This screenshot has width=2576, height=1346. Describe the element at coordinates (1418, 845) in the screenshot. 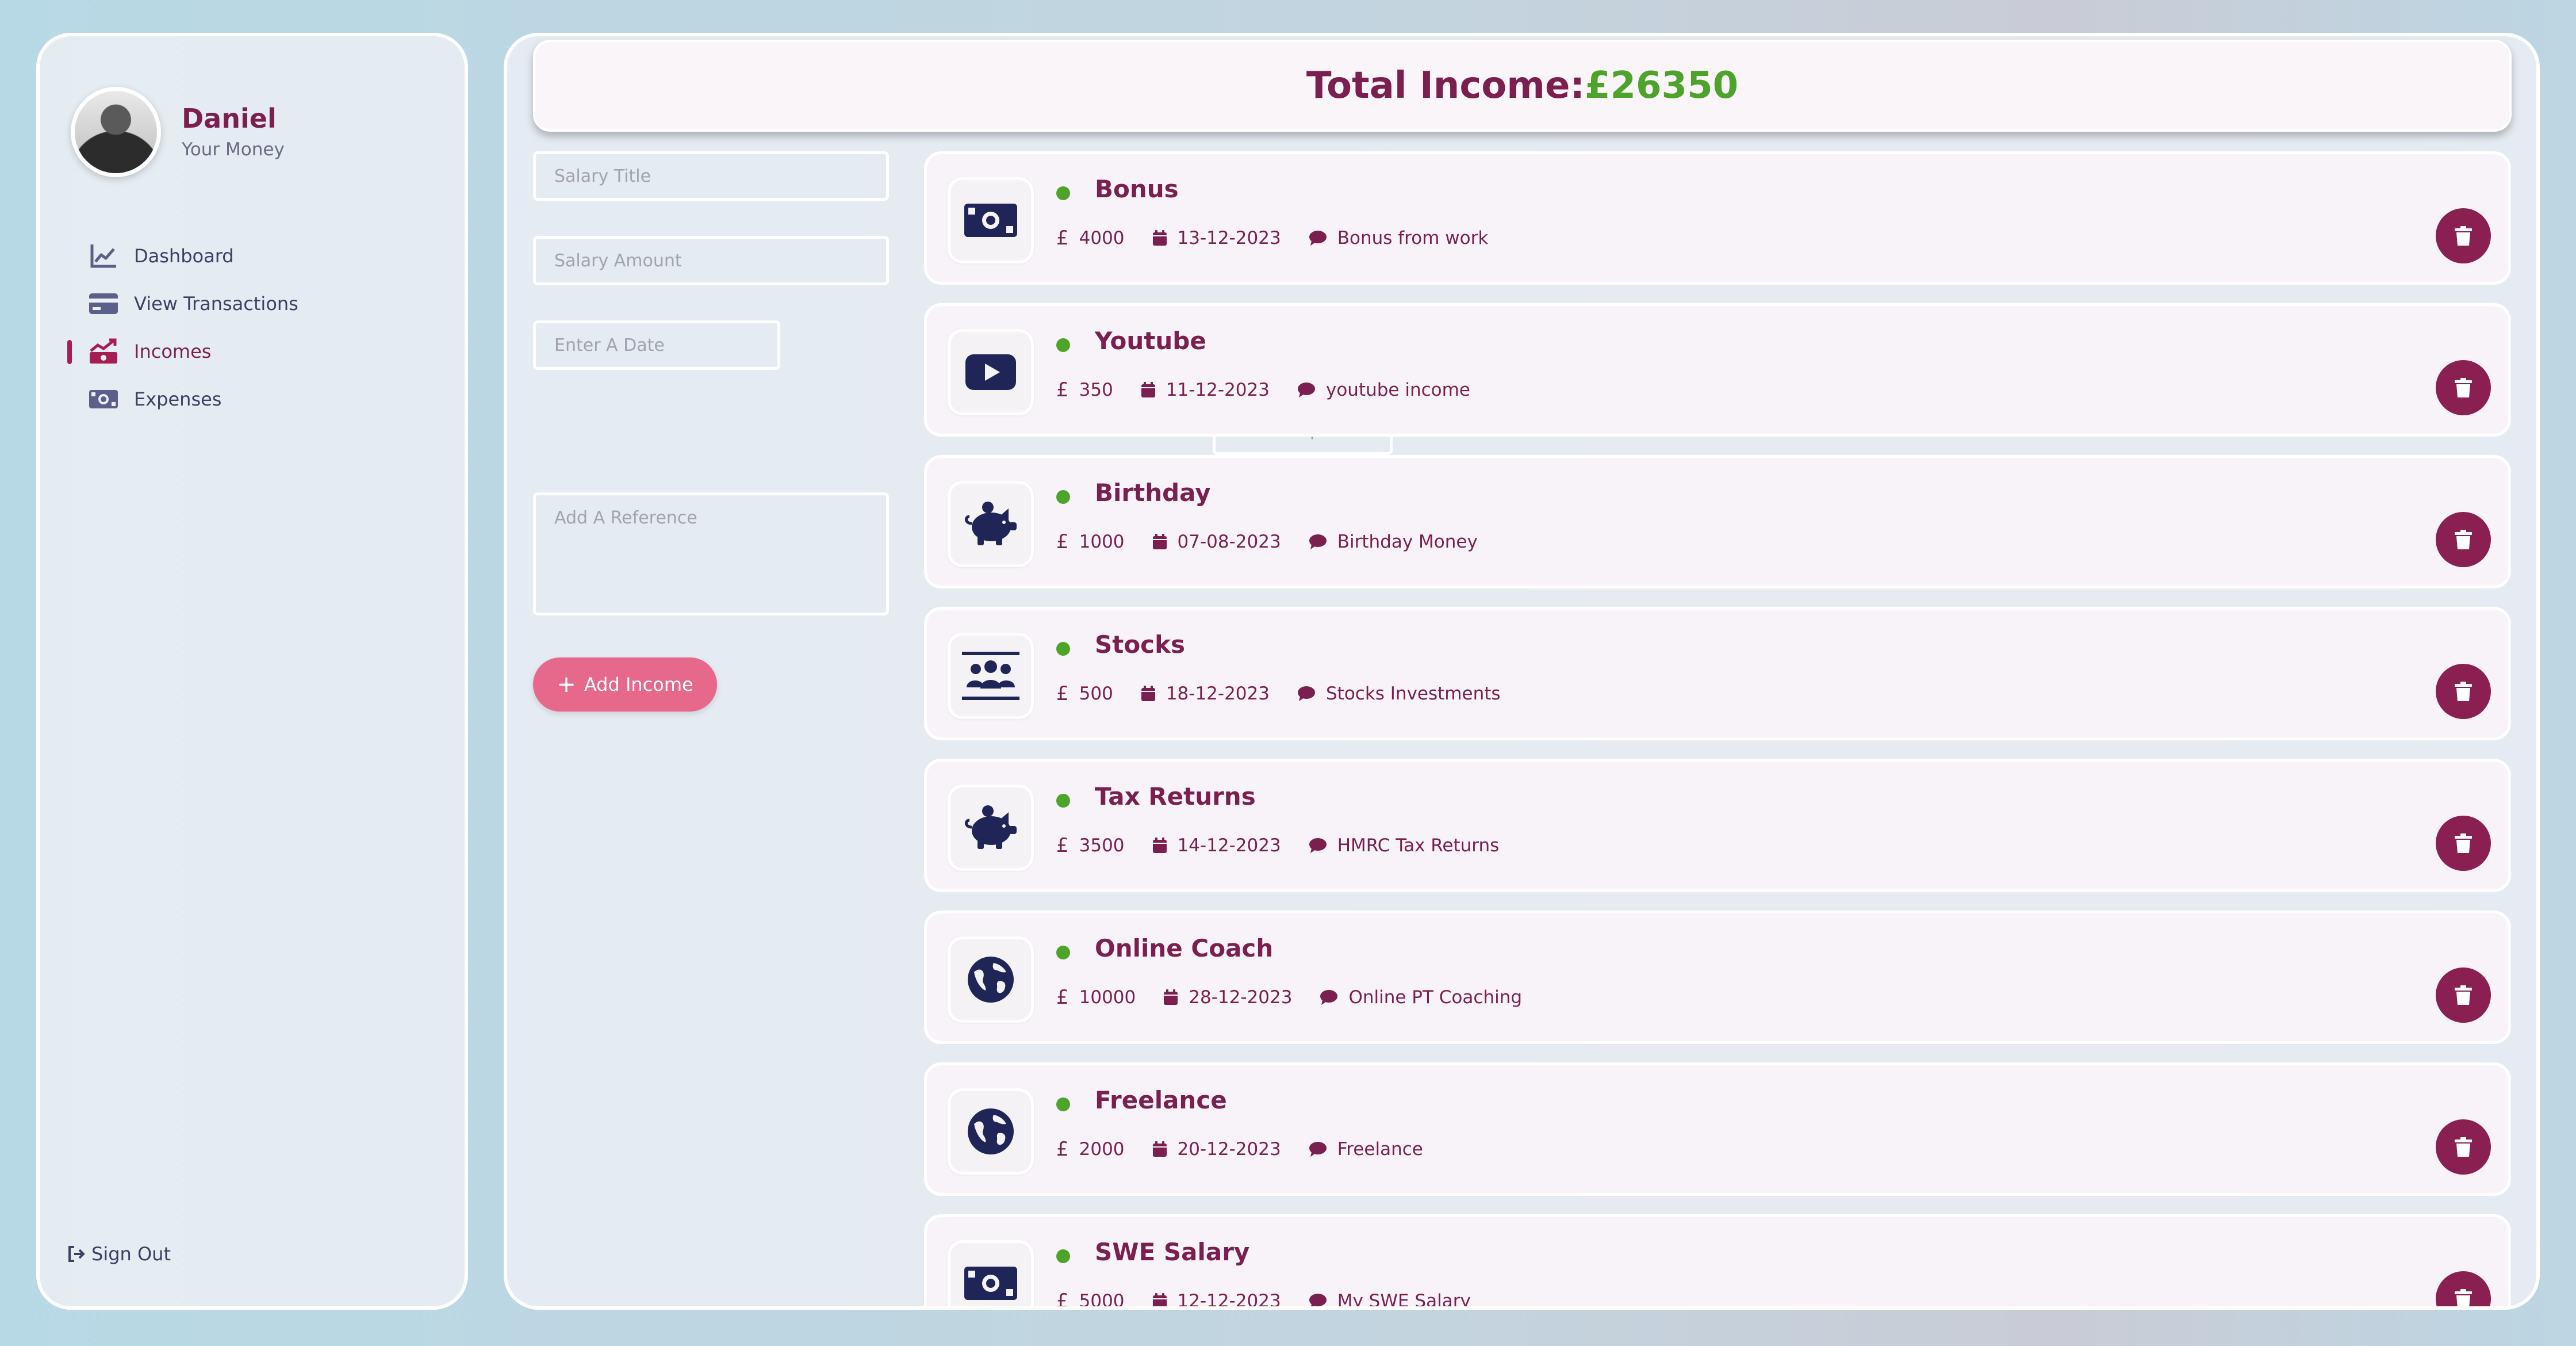

I see `income-reference-value: HMRC Tax Returns` at that location.